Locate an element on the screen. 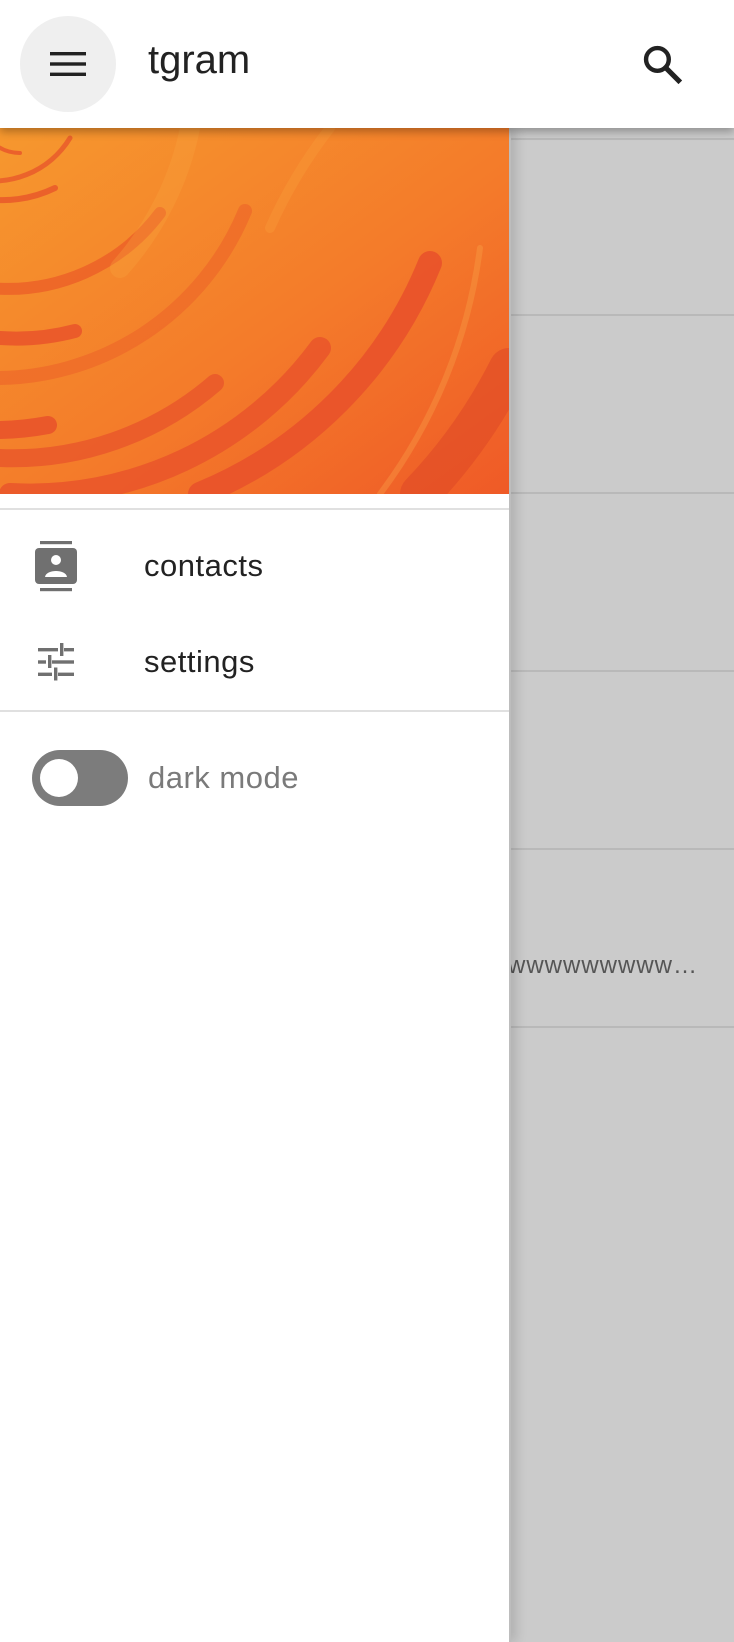 The height and width of the screenshot is (1642, 734). chat-preview-text: wwwwwwwwwwwwwwwwwwwwww is located at coordinates (608, 965).